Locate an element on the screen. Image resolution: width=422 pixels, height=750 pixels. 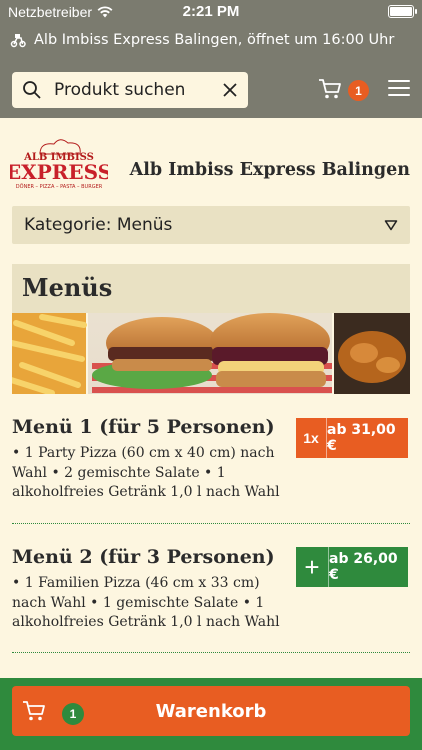
section-title: Menüs is located at coordinates (211, 288).